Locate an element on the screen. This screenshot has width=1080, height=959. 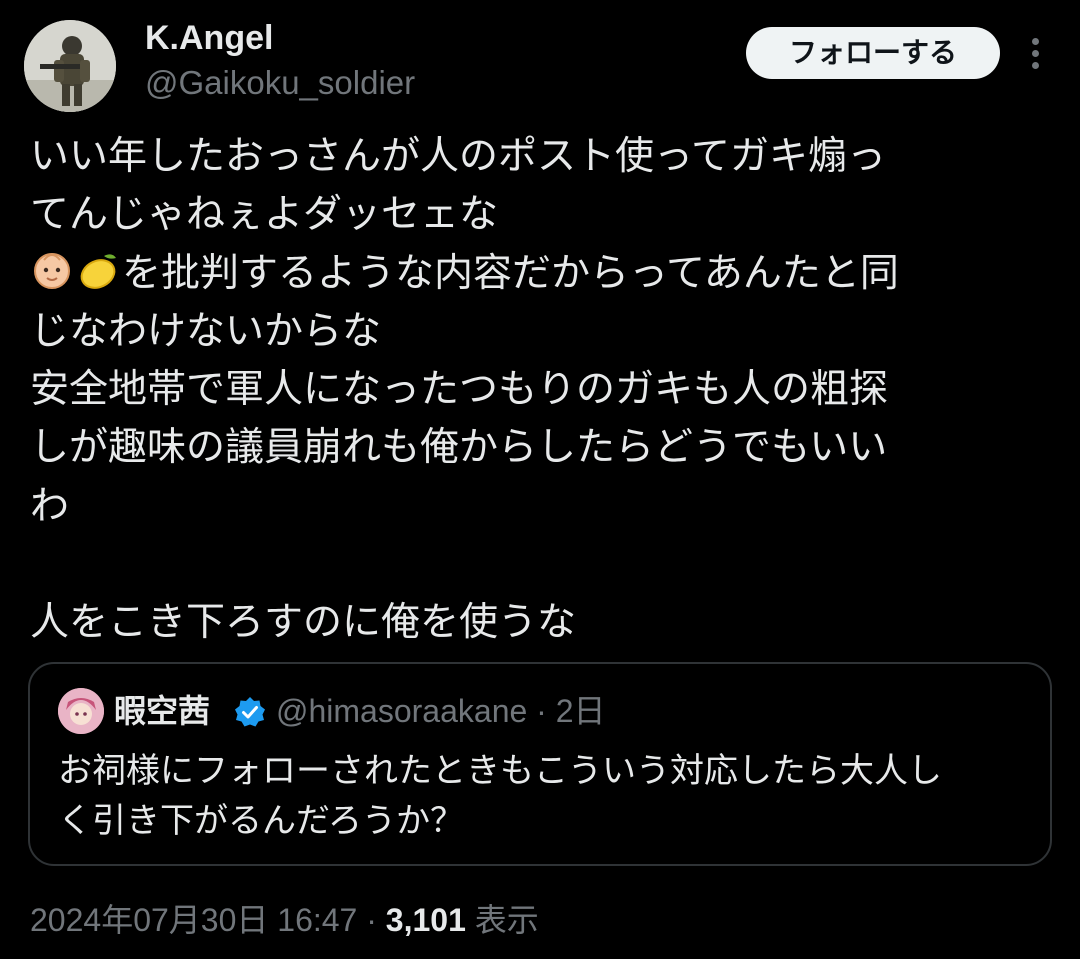
tweet-line: 安全地帯で軍人になったつもりのガキも人の粗探 is located at coordinates (459, 390).